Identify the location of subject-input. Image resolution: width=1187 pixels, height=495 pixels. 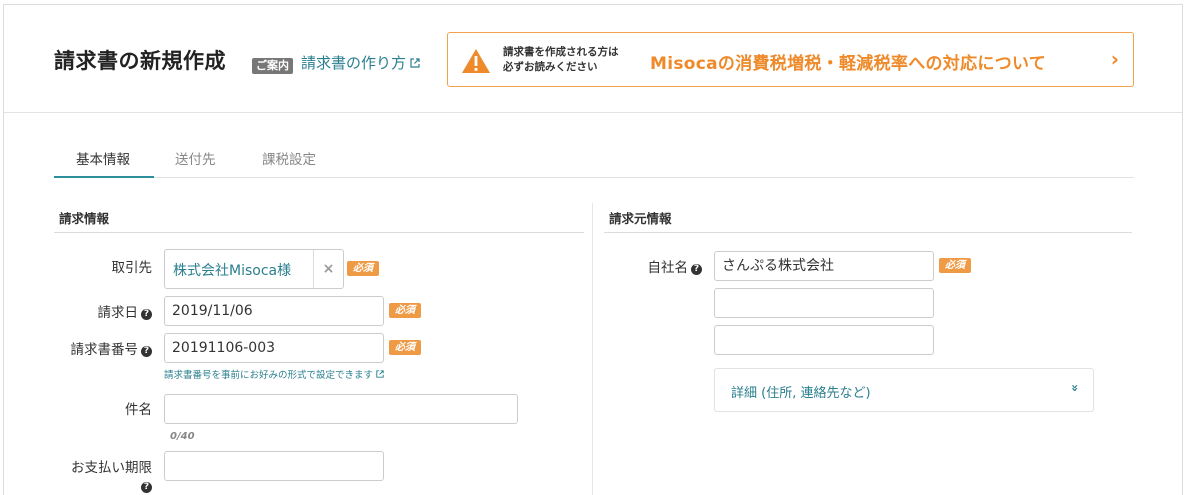
(341, 409).